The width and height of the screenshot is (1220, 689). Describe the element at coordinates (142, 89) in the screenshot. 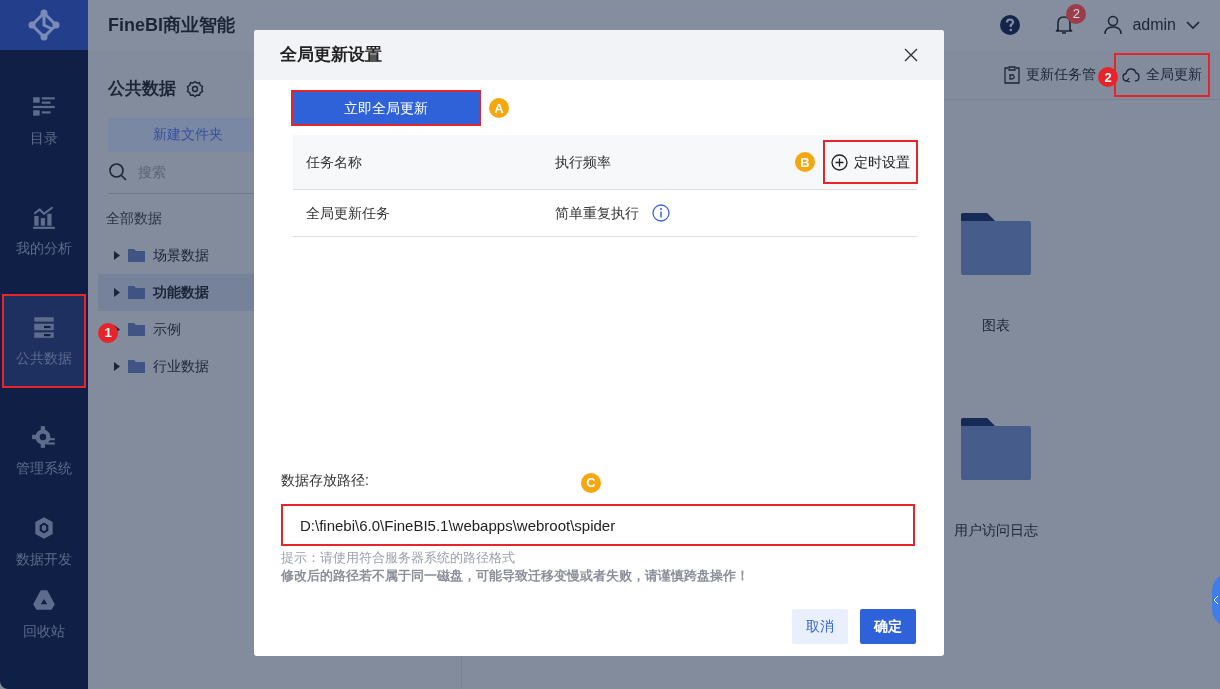

I see `panel-title: 公共数据` at that location.